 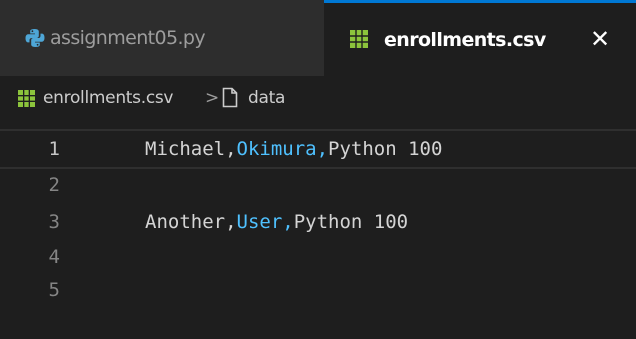 I want to click on csv-field: Okimura,, so click(x=282, y=149).